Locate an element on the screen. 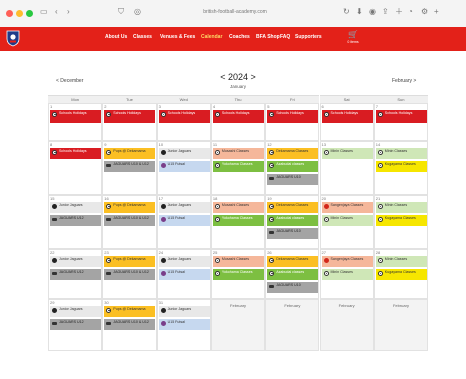 Image resolution: width=466 pixels, height=379 pixels. calendar-day-cell: 5 Schools Holidays is located at coordinates (292, 122).